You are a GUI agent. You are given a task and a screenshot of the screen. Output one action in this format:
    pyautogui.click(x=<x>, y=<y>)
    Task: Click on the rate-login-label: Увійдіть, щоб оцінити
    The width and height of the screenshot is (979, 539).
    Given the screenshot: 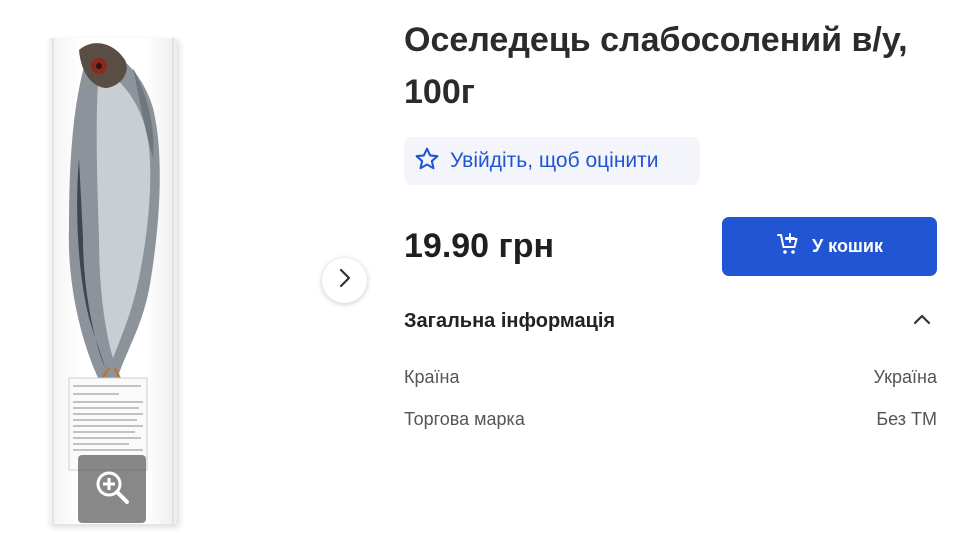 What is the action you would take?
    pyautogui.click(x=554, y=160)
    